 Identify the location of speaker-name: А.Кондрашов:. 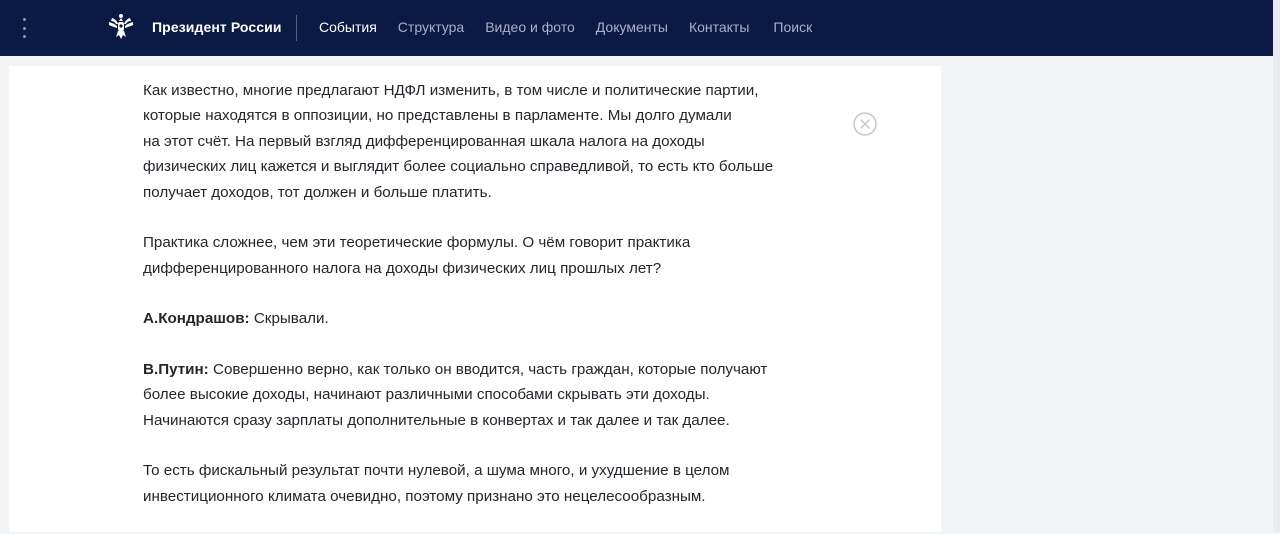
(196, 319).